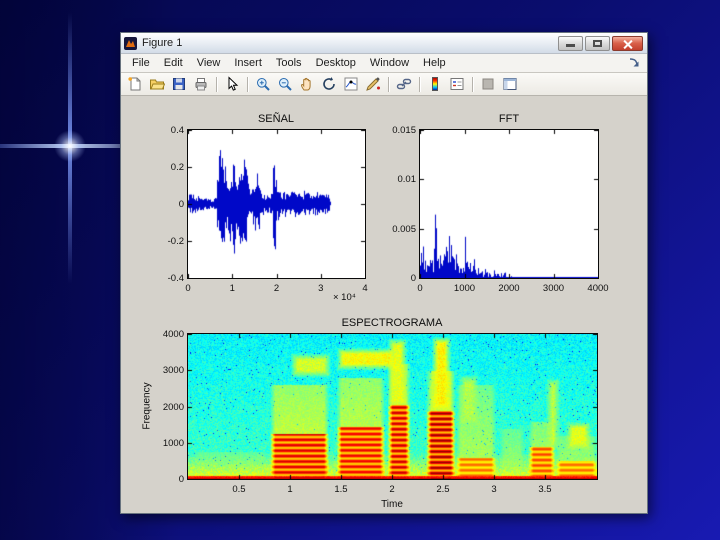  I want to click on fft-title: FFT, so click(509, 119).